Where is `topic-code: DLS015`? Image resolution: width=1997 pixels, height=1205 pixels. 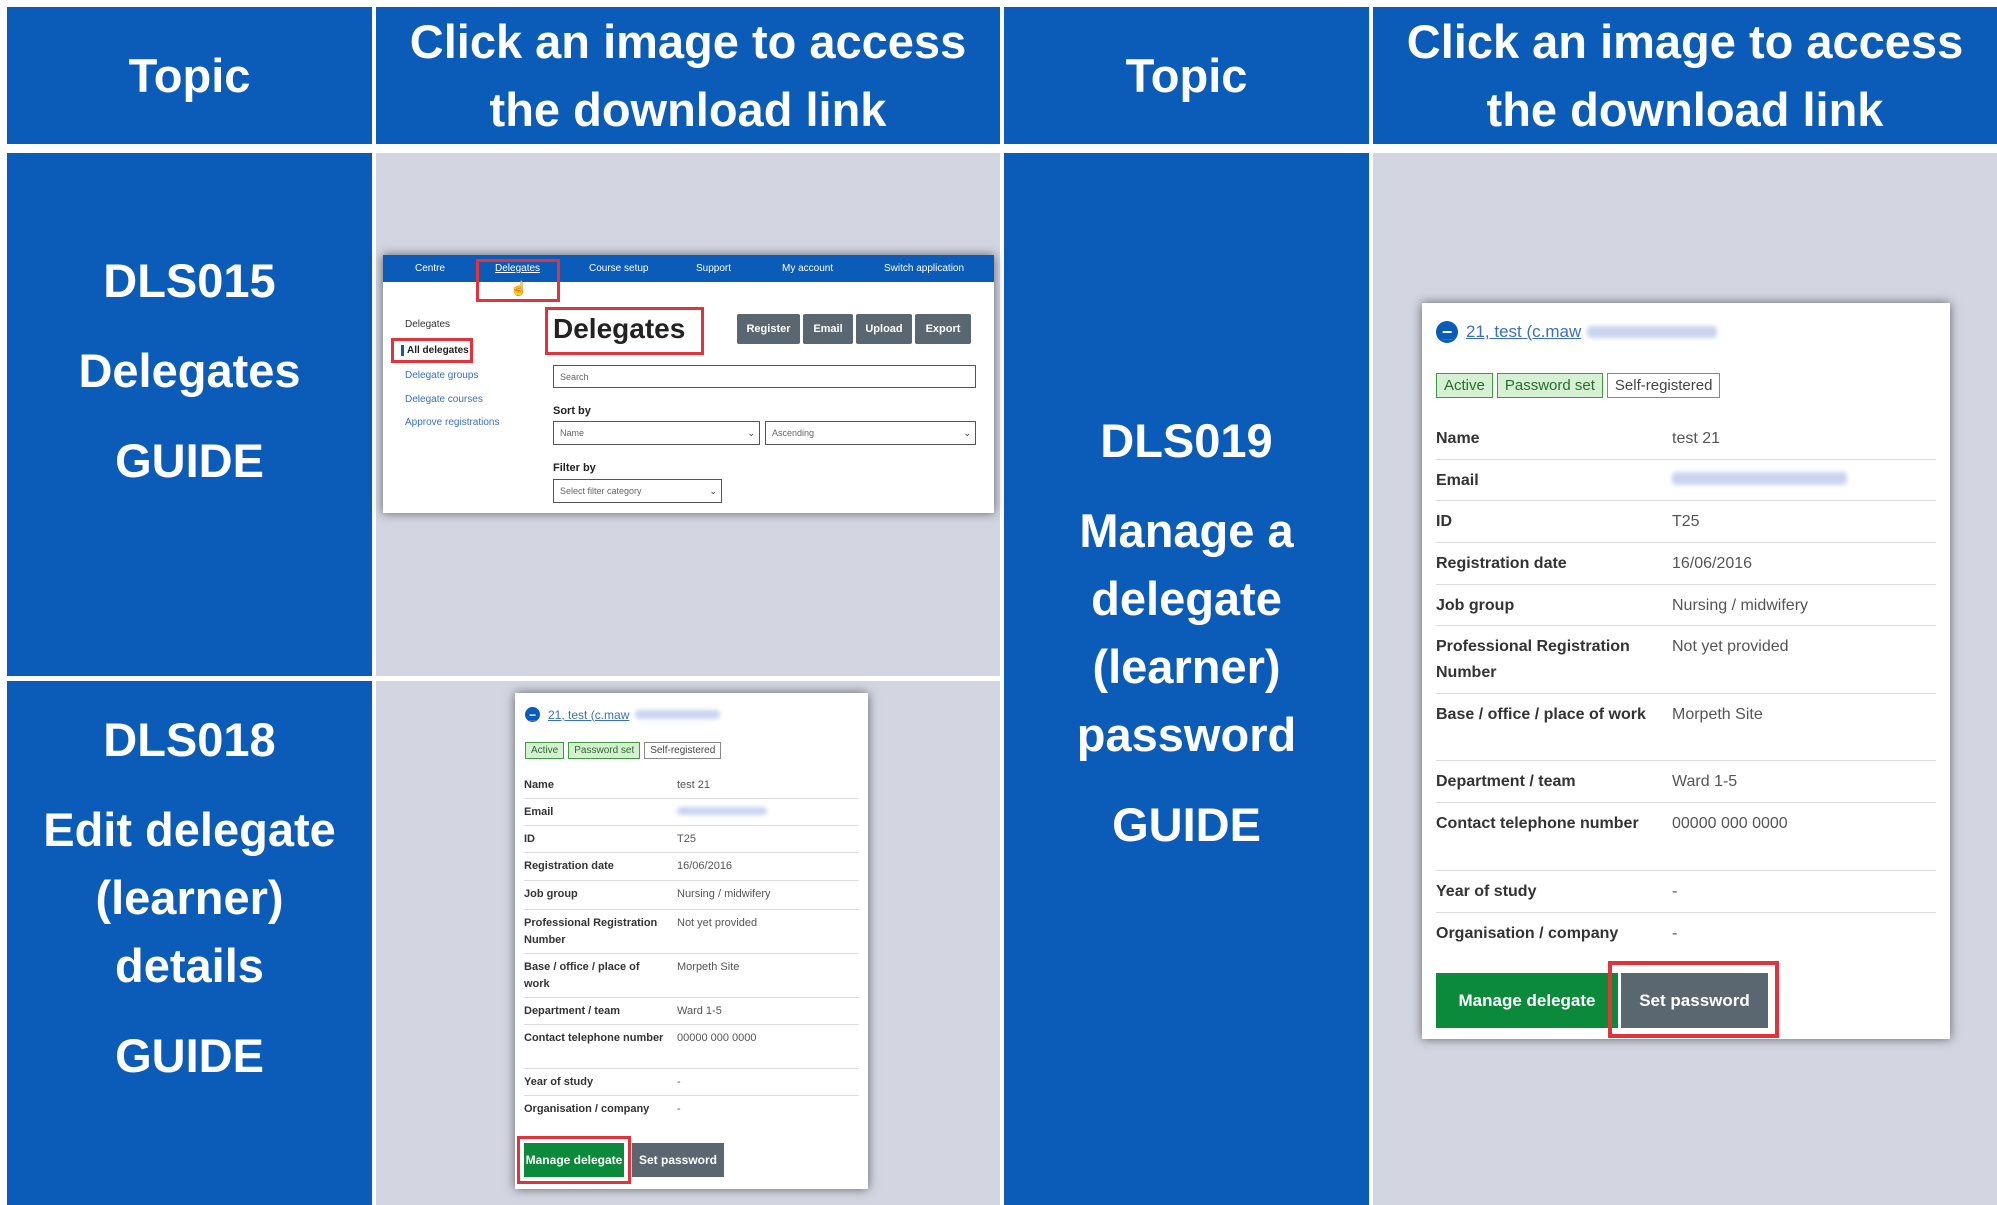
topic-code: DLS015 is located at coordinates (189, 280).